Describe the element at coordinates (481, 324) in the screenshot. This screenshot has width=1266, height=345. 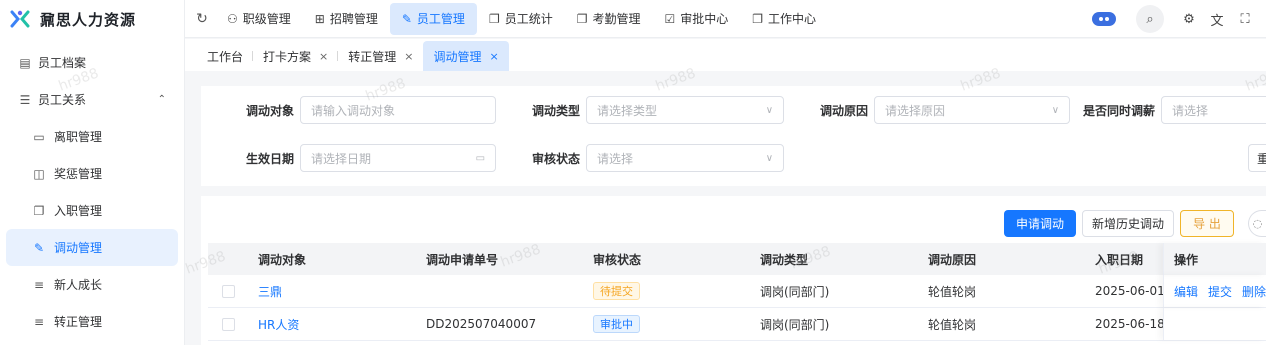
I see `cell-order-no: DD202507040007` at that location.